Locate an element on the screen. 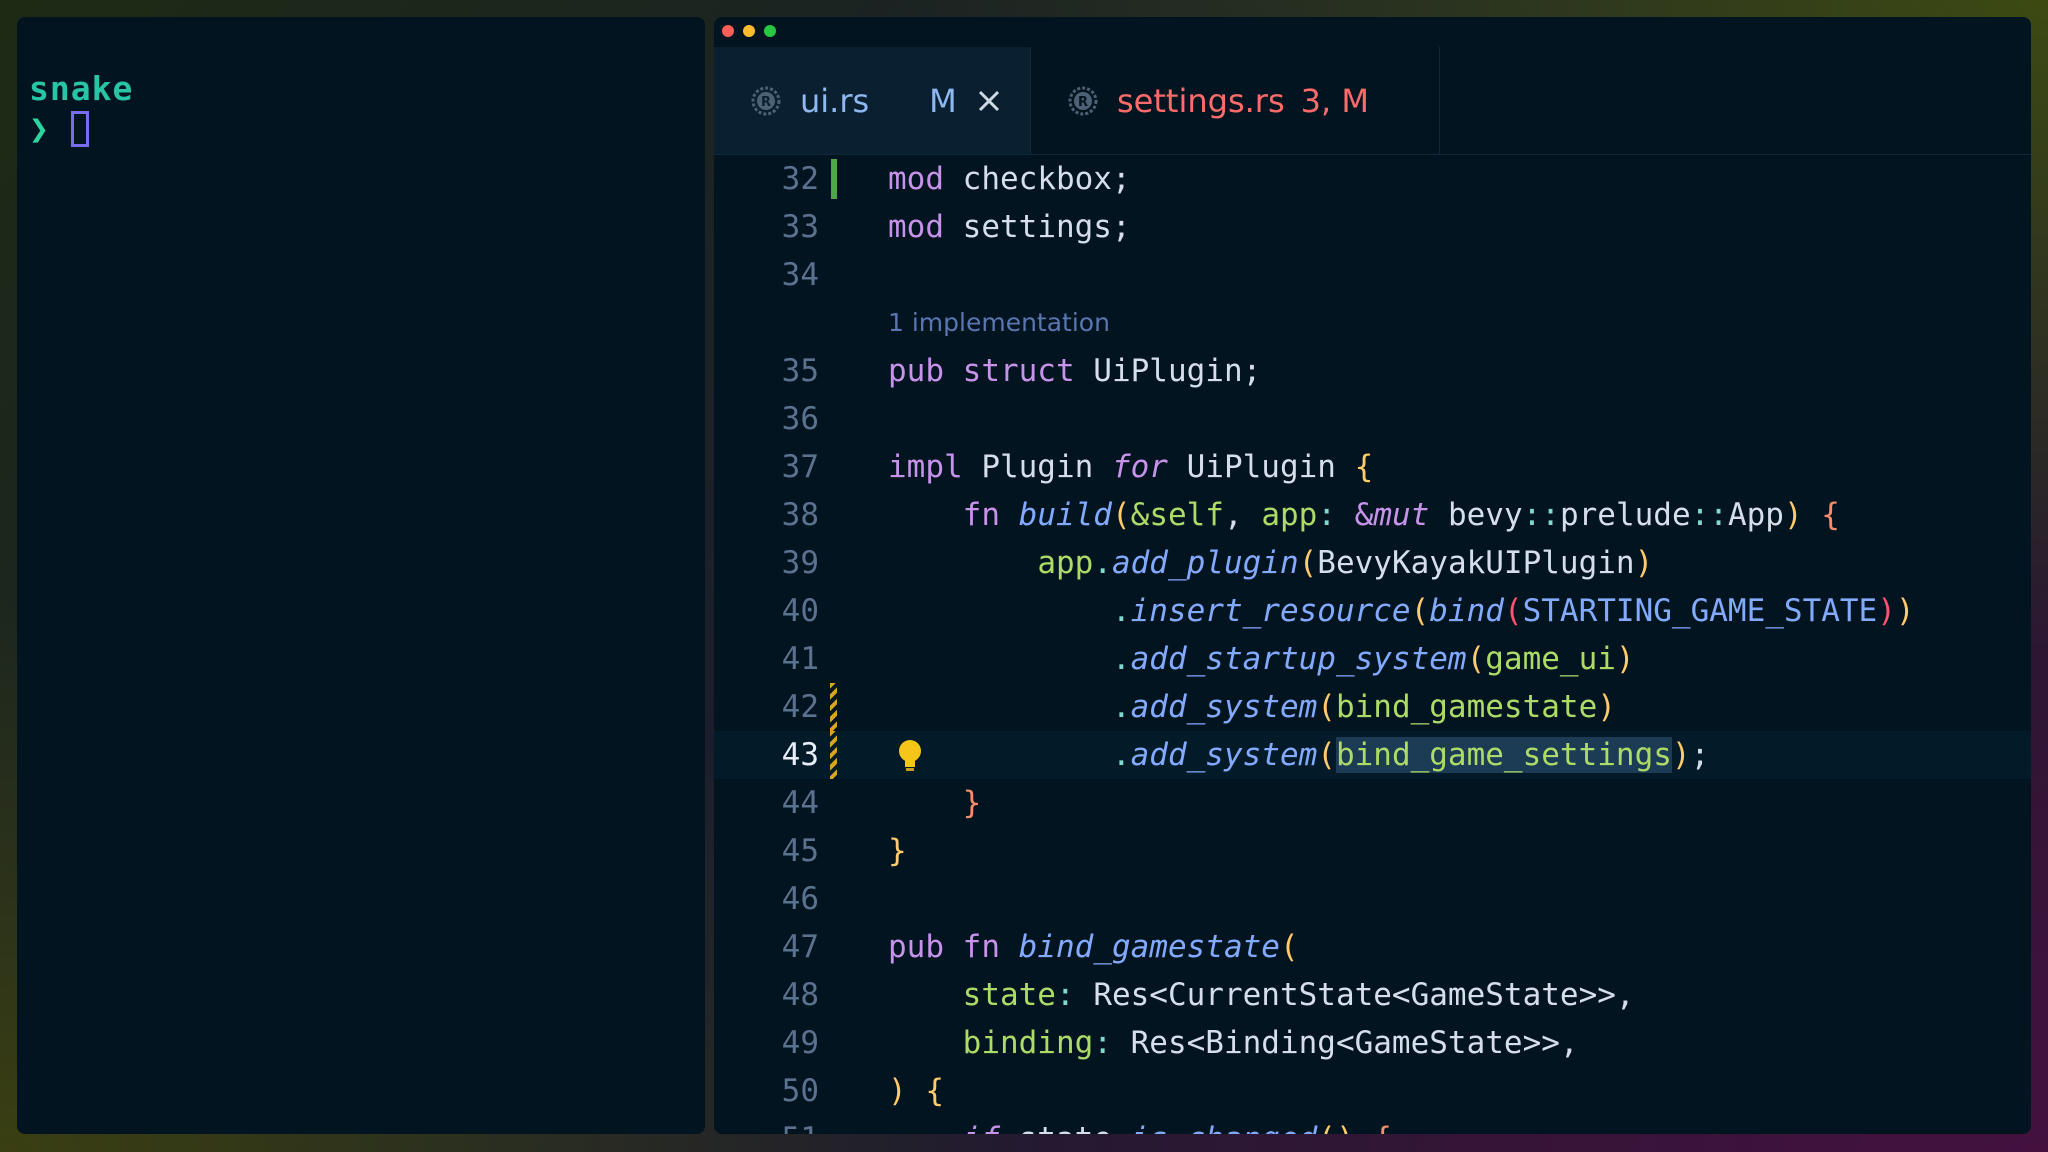 The height and width of the screenshot is (1152, 2048). code-line: 43 .add_system(bind_game_settings); is located at coordinates (1372, 755).